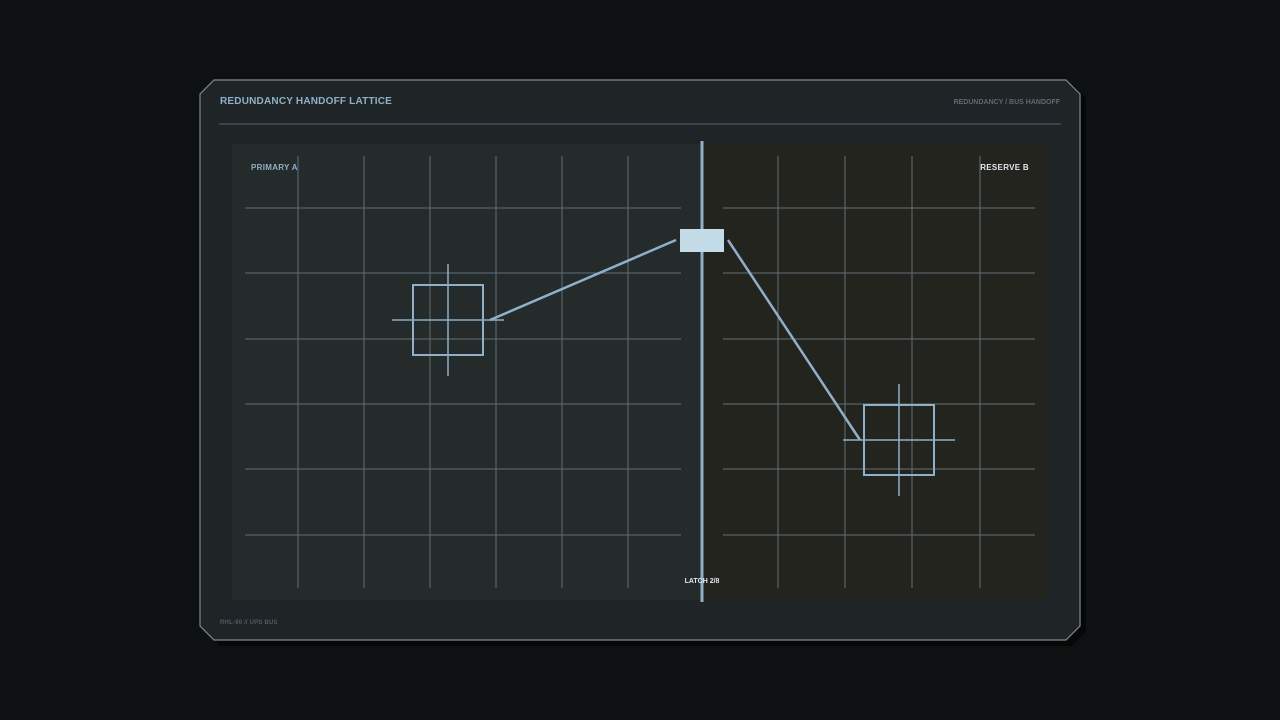 The image size is (1280, 720). I want to click on latch-handle, so click(702, 240).